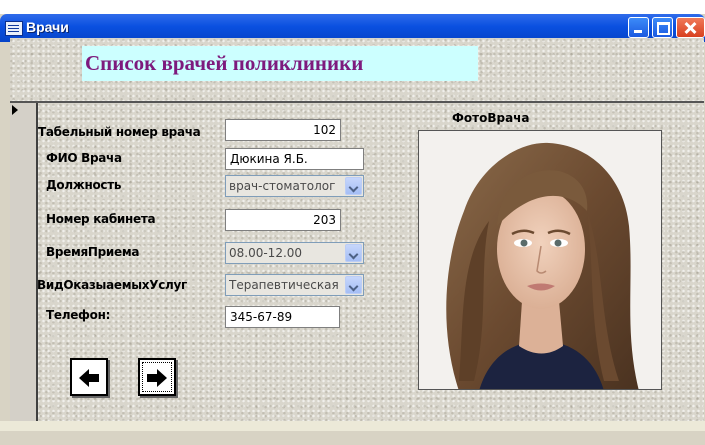 The image size is (705, 445). Describe the element at coordinates (119, 132) in the screenshot. I see `tab-number-label: Табельный номер врача` at that location.